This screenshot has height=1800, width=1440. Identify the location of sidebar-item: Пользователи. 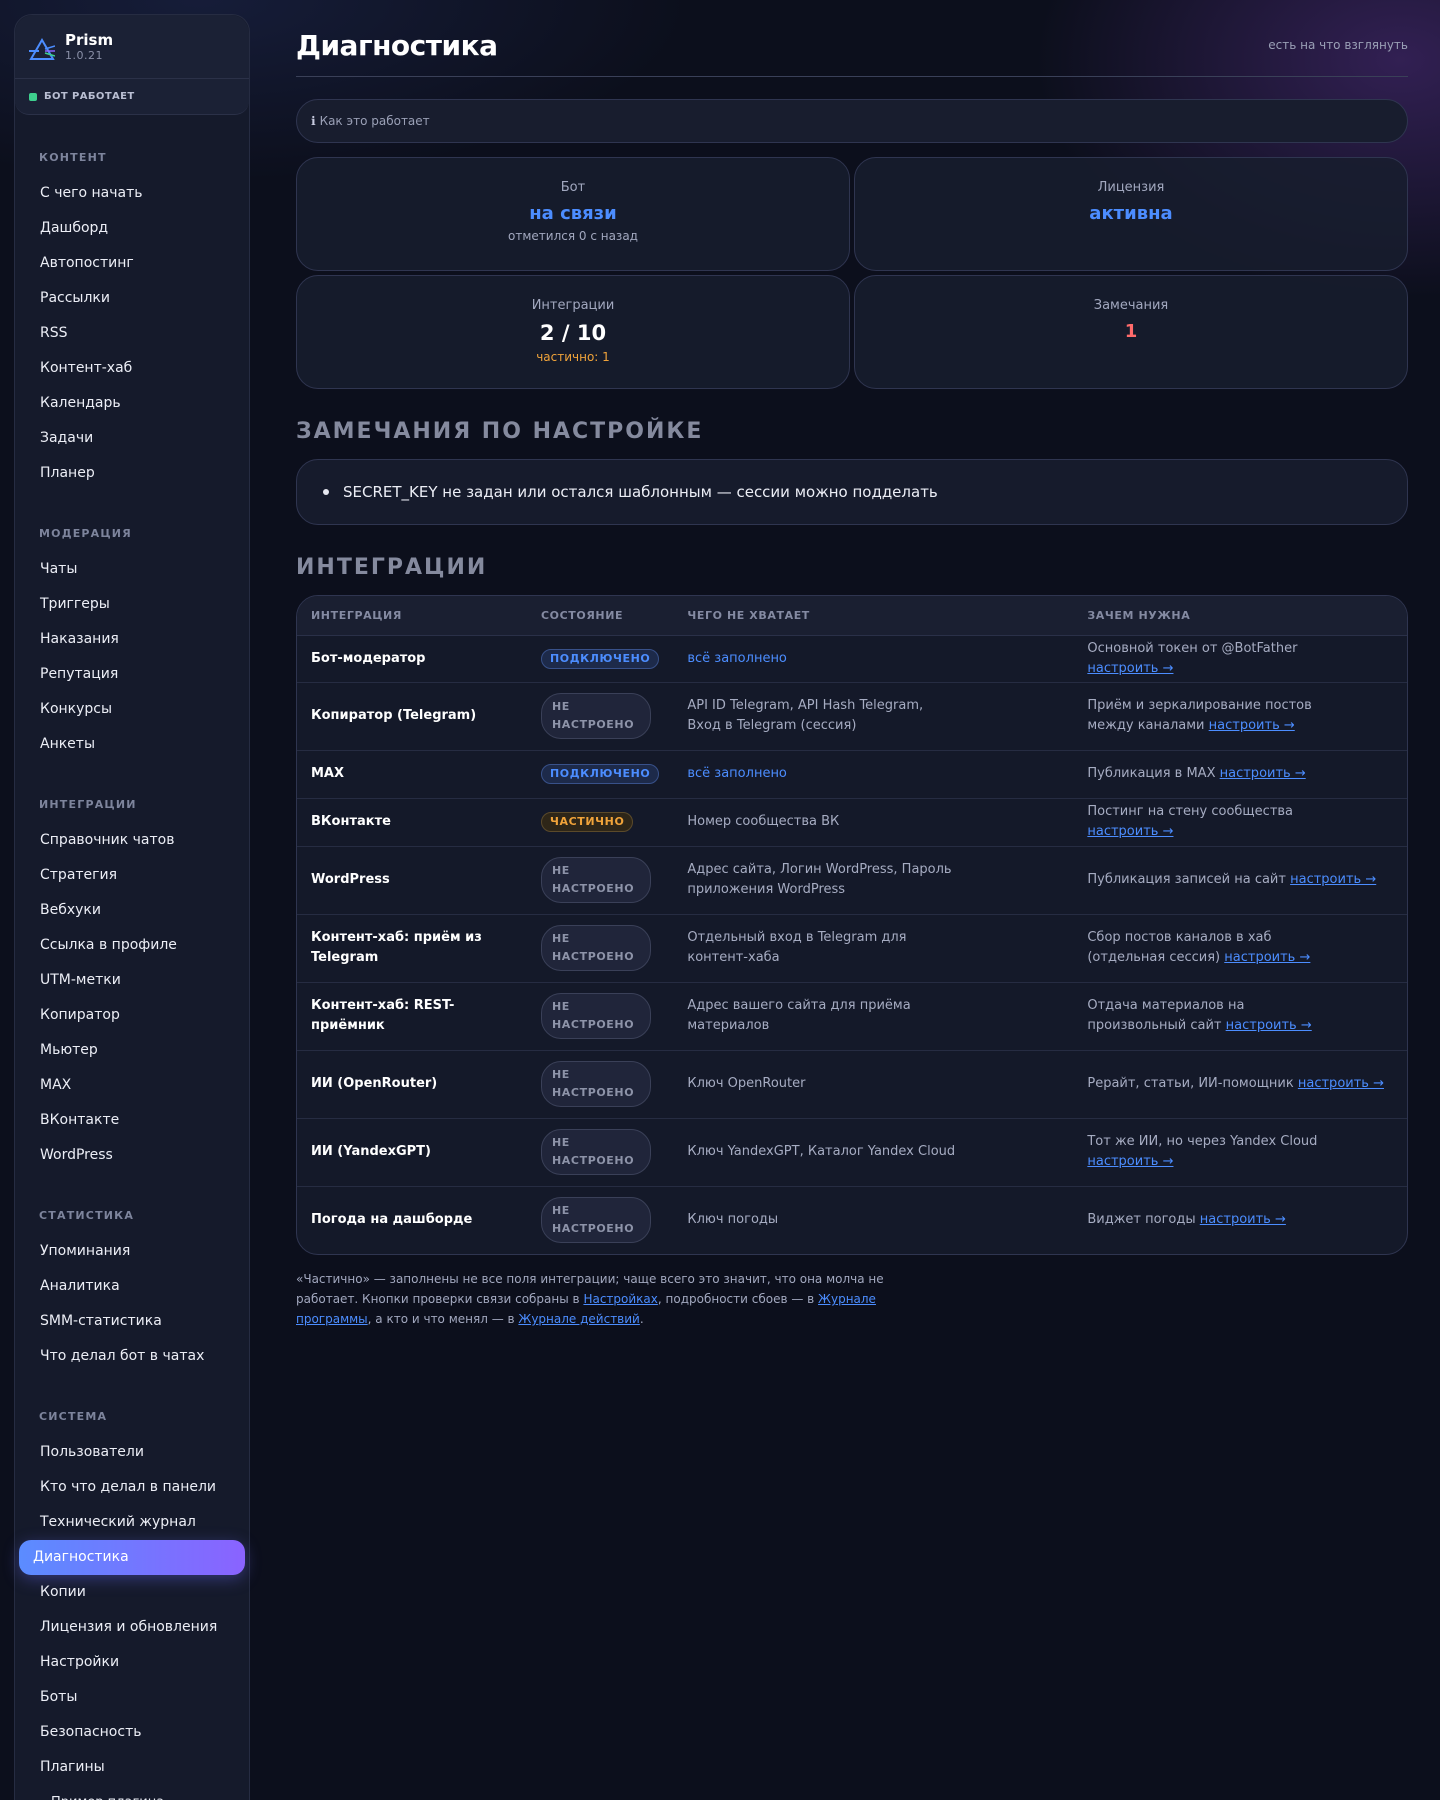
(132, 1452).